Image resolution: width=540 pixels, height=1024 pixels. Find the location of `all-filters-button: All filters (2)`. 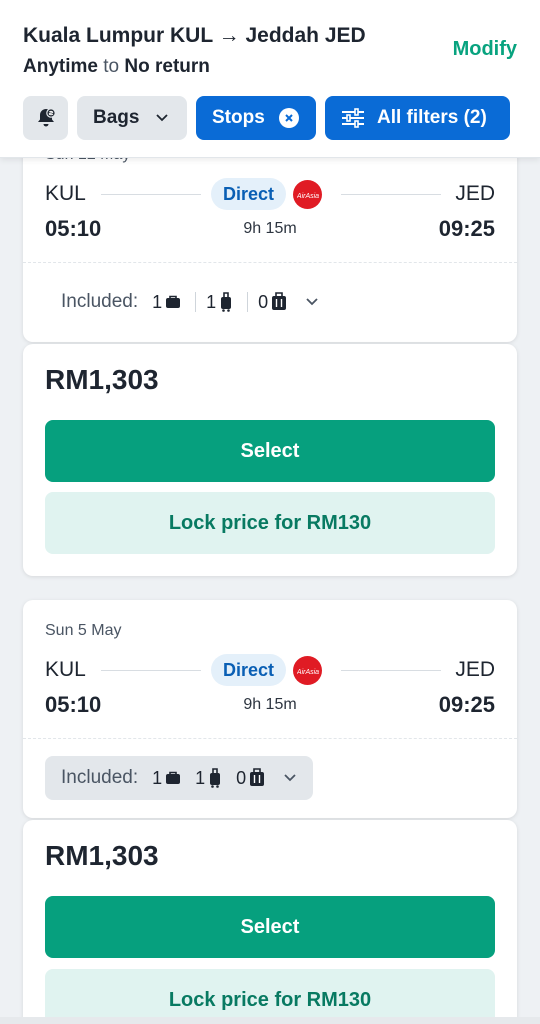

all-filters-button: All filters (2) is located at coordinates (417, 118).